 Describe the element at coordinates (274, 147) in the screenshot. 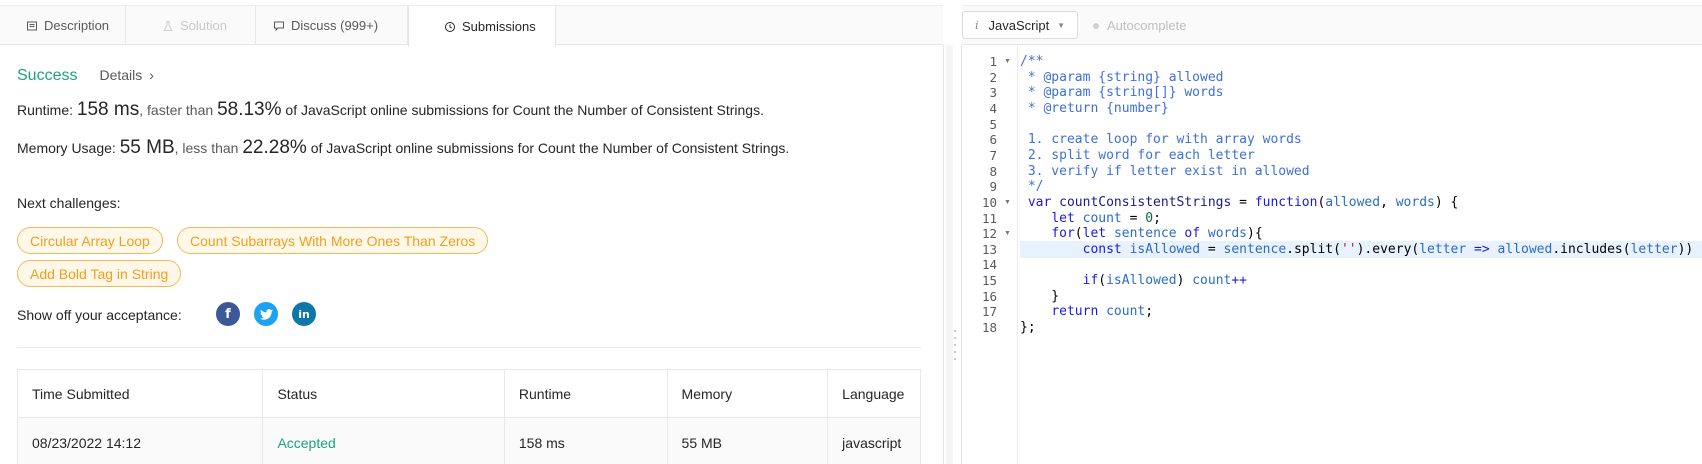

I see `memory-percent: 22.28%` at that location.